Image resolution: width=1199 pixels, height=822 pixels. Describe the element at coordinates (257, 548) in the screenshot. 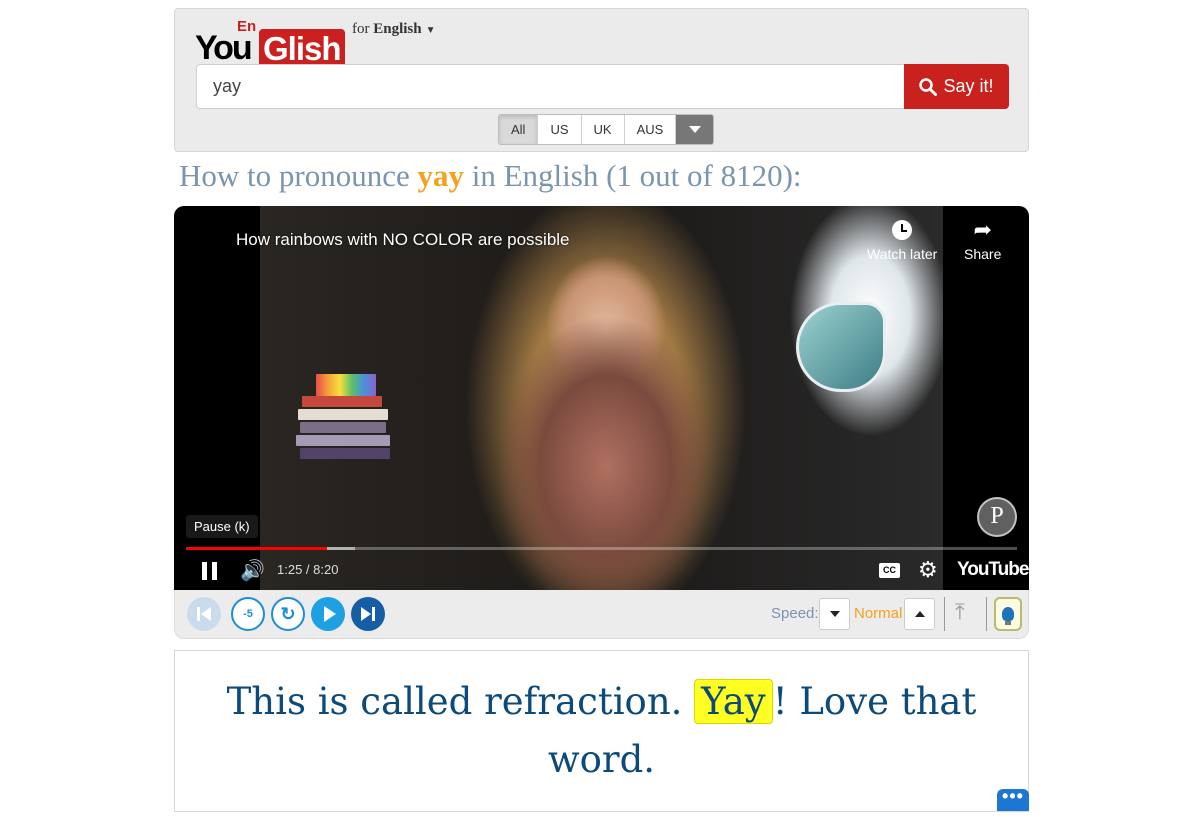

I see `progress-played` at that location.